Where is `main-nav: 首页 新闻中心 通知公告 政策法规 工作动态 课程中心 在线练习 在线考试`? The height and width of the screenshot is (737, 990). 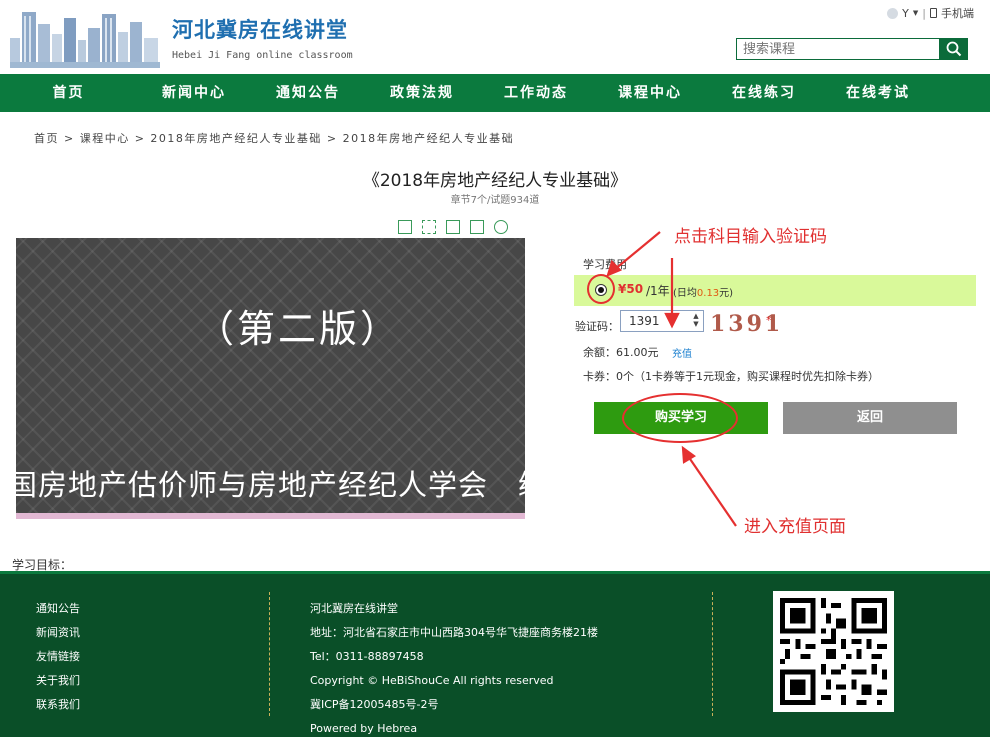 main-nav: 首页 新闻中心 通知公告 政策法规 工作动态 课程中心 在线练习 在线考试 is located at coordinates (495, 93).